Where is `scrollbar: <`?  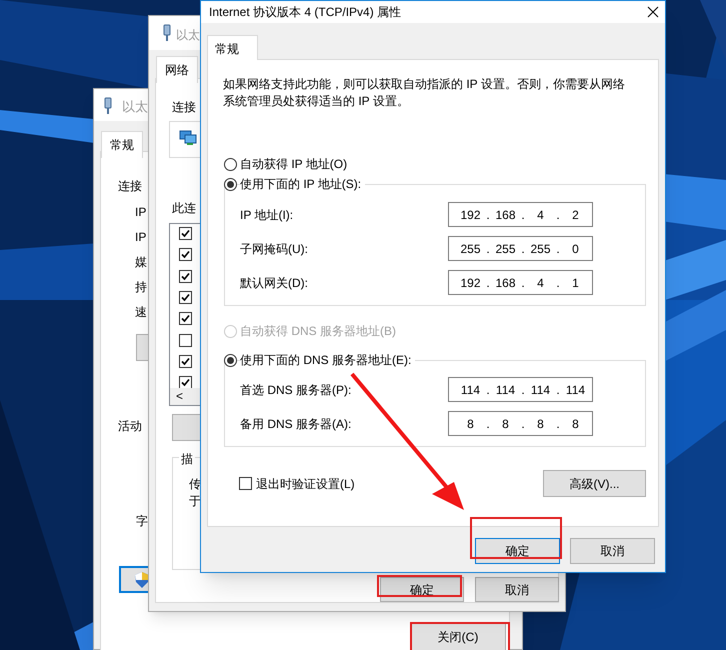
scrollbar: < is located at coordinates (185, 396).